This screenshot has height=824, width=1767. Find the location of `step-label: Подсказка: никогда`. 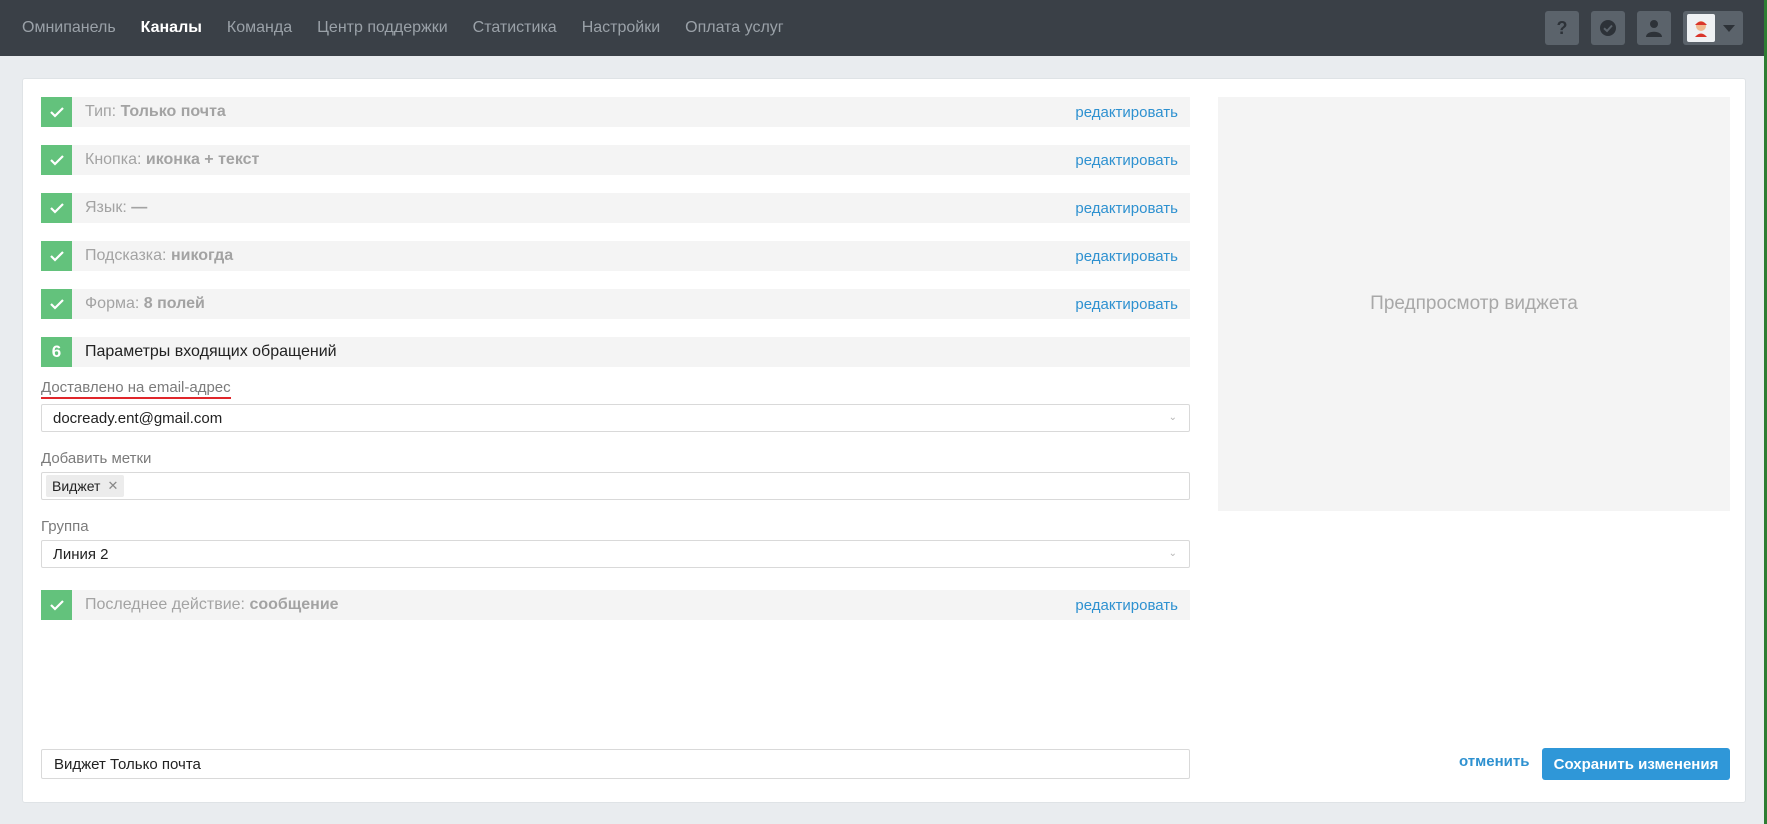

step-label: Подсказка: никогда is located at coordinates (159, 255).